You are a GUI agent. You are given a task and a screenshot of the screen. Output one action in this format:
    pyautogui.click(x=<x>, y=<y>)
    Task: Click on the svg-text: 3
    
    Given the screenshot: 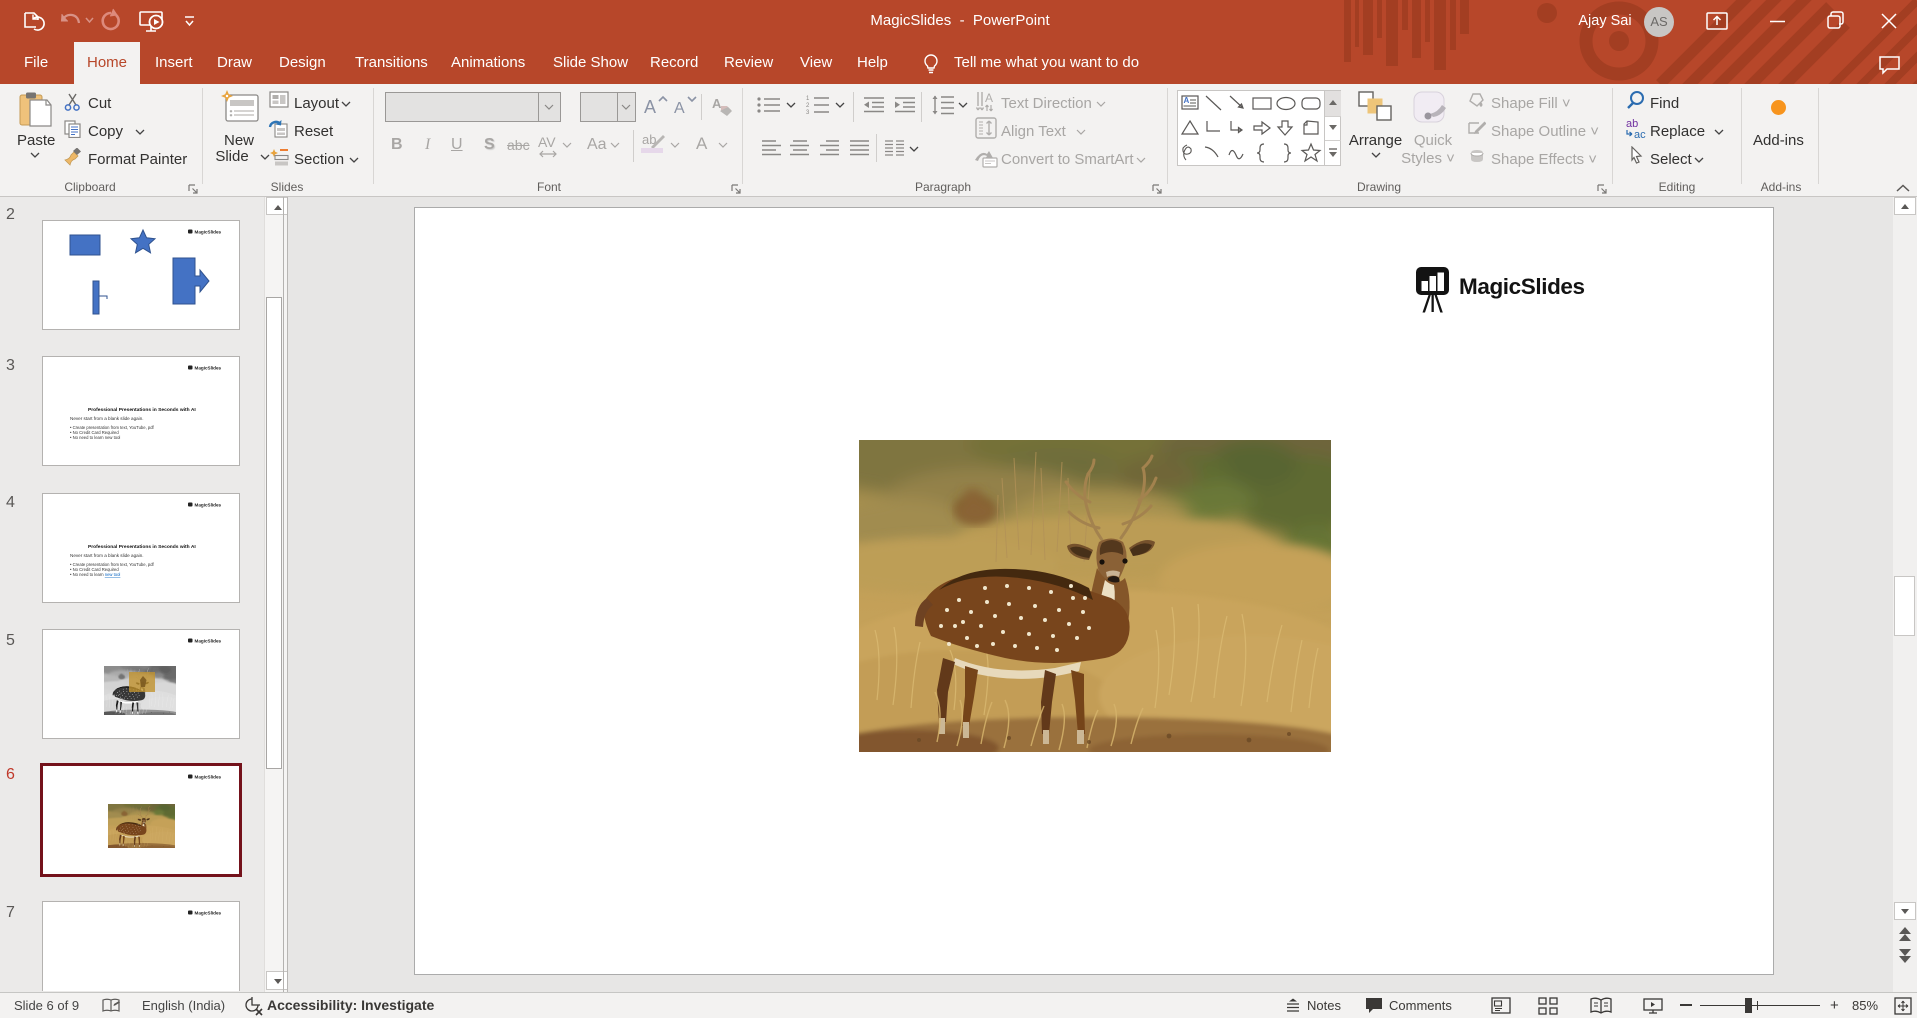 What is the action you would take?
    pyautogui.click(x=808, y=112)
    